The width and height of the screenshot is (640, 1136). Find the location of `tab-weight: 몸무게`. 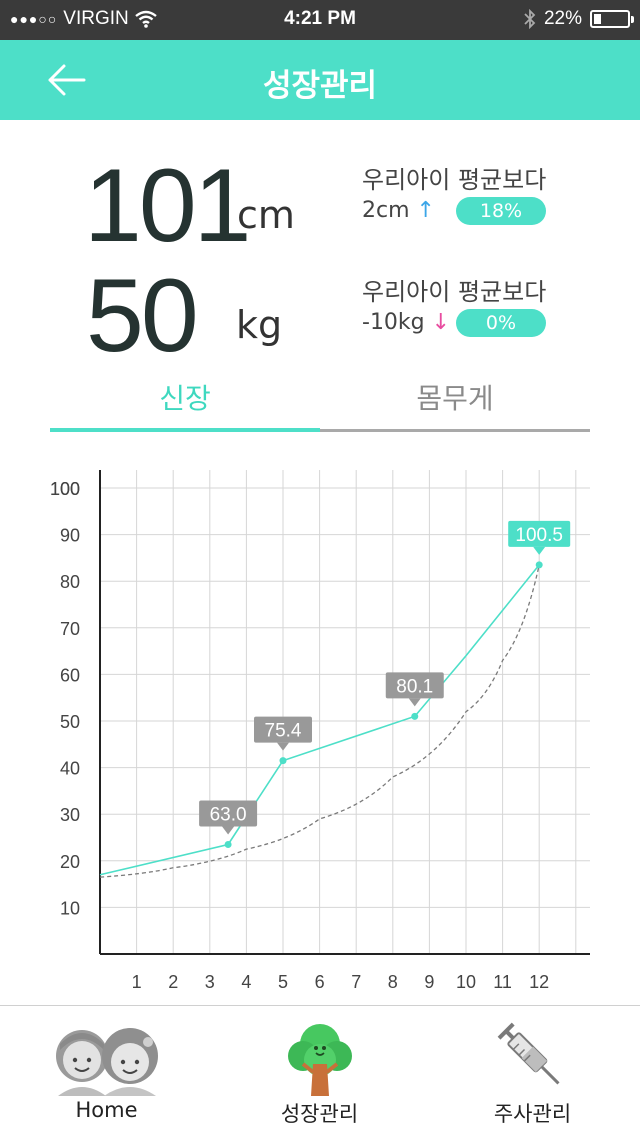

tab-weight: 몸무게 is located at coordinates (455, 401).